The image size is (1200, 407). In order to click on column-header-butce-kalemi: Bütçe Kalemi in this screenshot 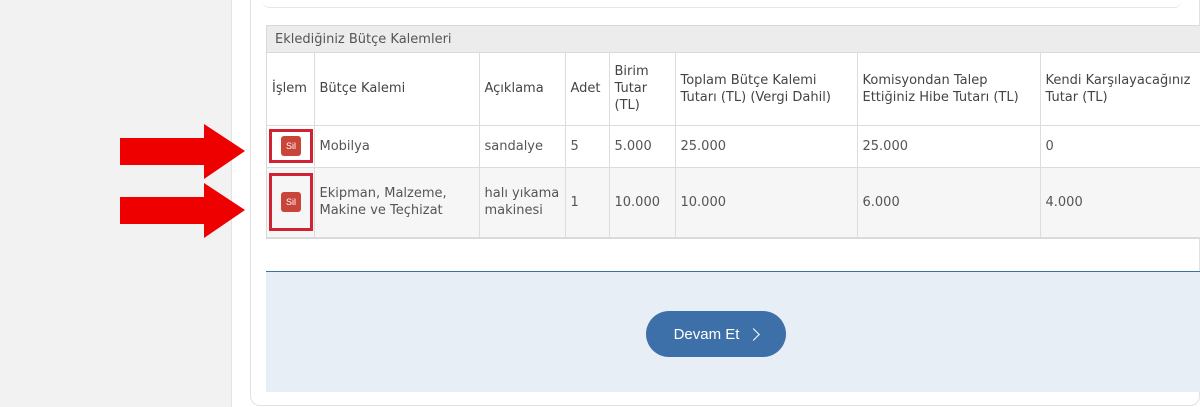, I will do `click(397, 89)`.